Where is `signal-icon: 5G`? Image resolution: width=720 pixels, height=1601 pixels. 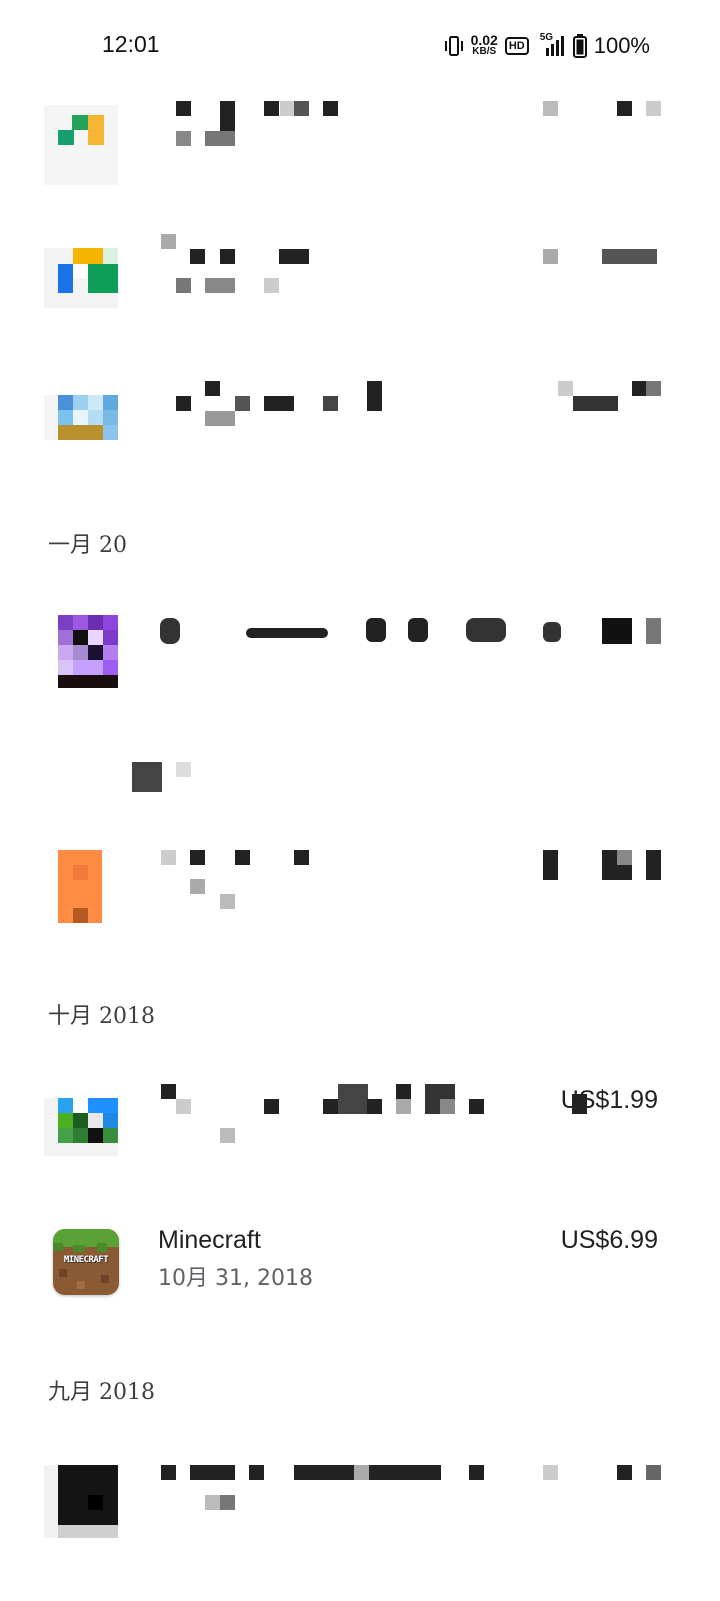 signal-icon: 5G is located at coordinates (551, 45).